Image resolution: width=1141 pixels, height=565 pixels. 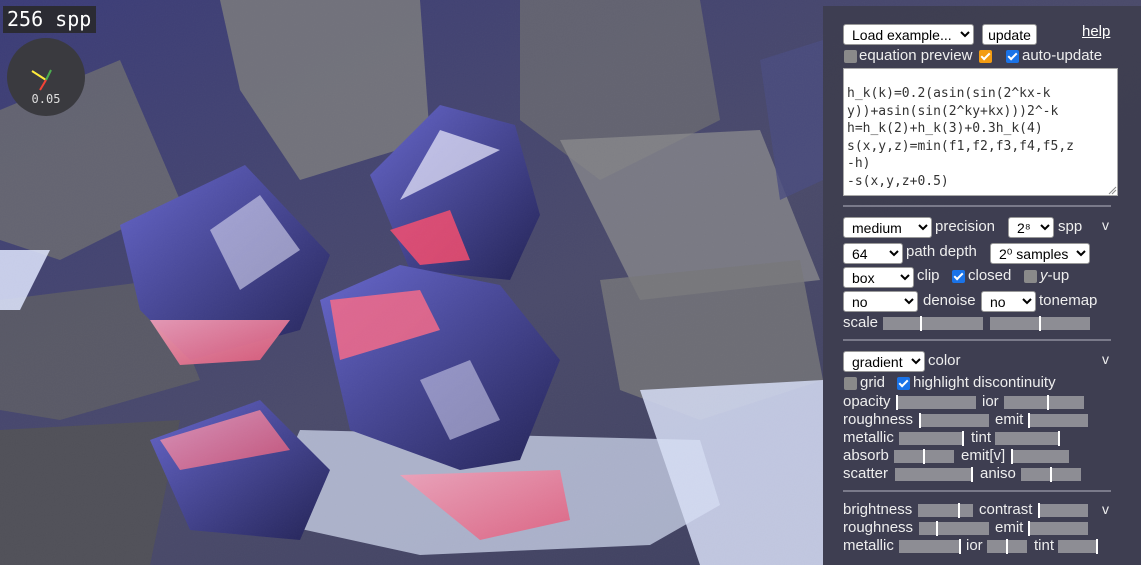 I want to click on equation-preview-checkbox-left, so click(x=850, y=56).